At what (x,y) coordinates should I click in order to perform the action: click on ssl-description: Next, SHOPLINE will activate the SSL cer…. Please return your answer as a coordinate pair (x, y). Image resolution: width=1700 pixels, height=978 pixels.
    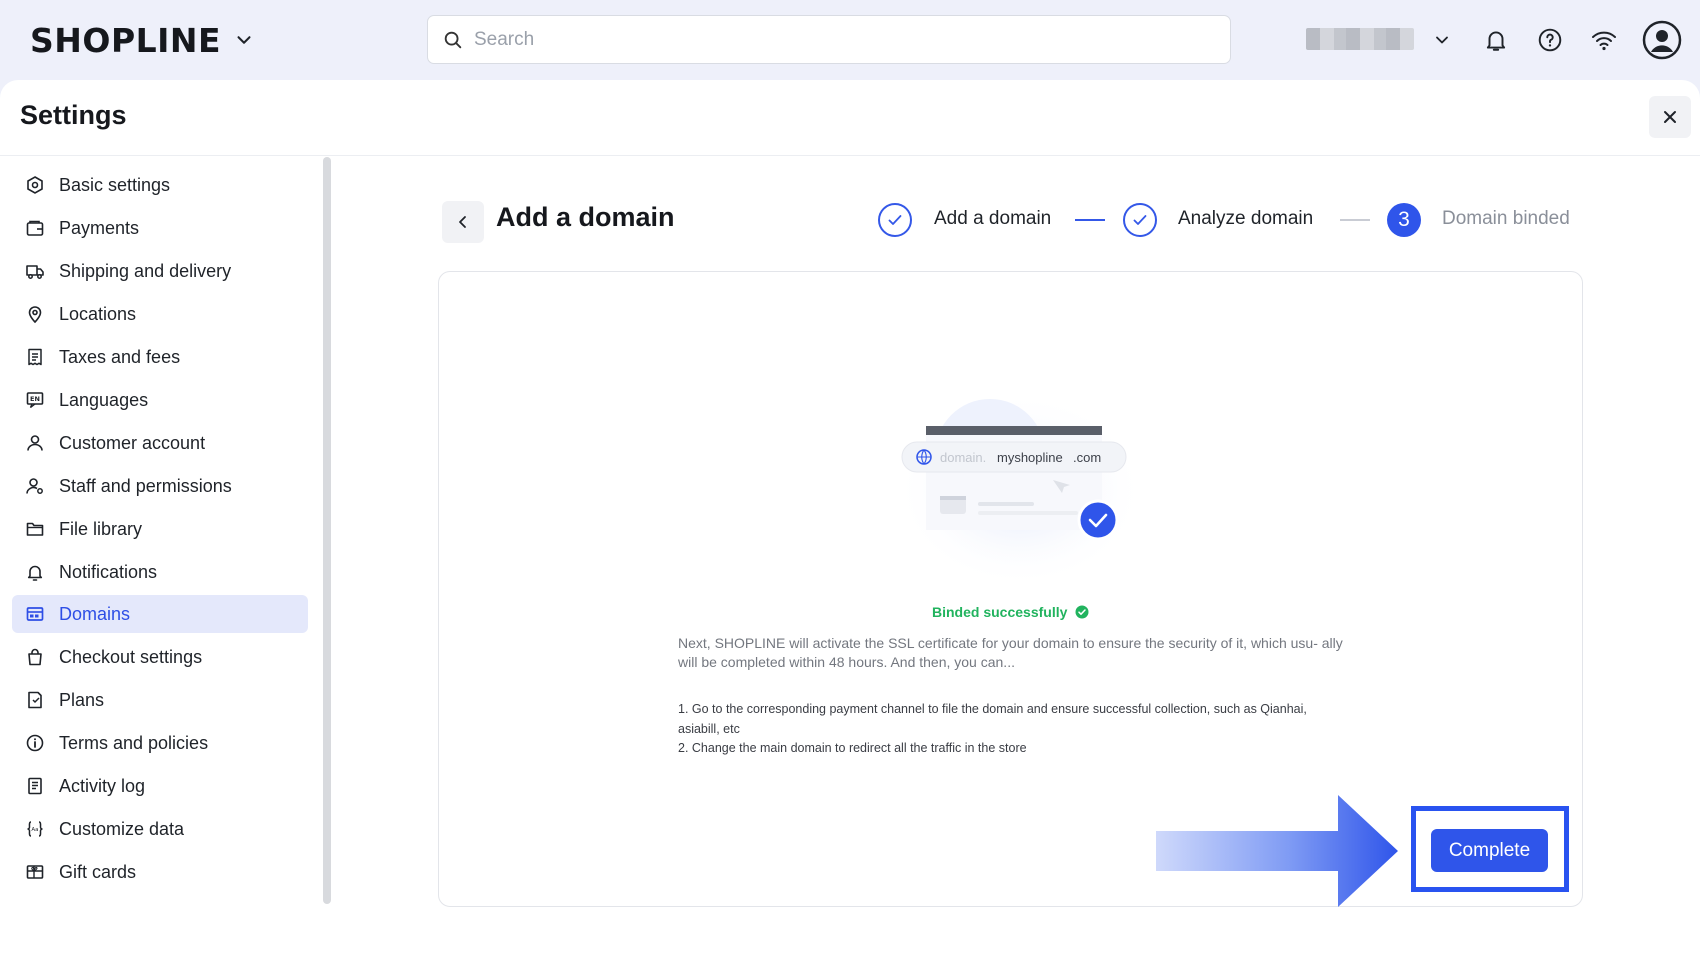
    Looking at the image, I should click on (1010, 652).